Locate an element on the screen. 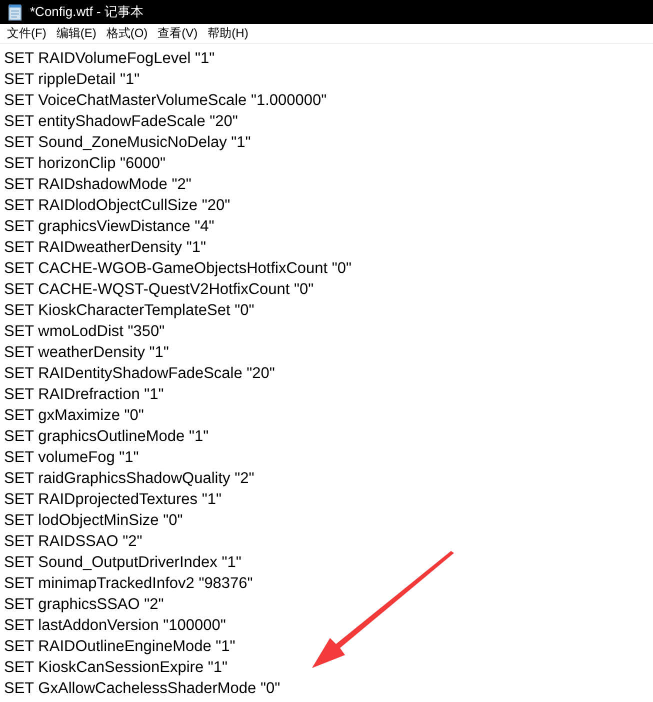  text-line: SET graphicsOutlineMode "1" is located at coordinates (107, 437).